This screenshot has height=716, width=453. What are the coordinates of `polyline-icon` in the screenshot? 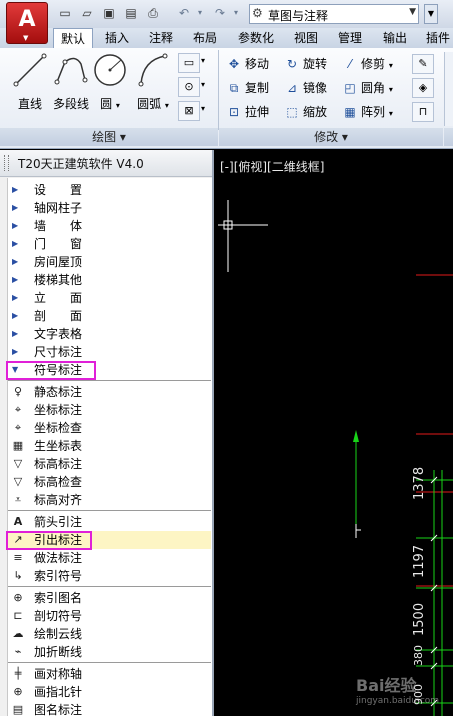 It's located at (71, 71).